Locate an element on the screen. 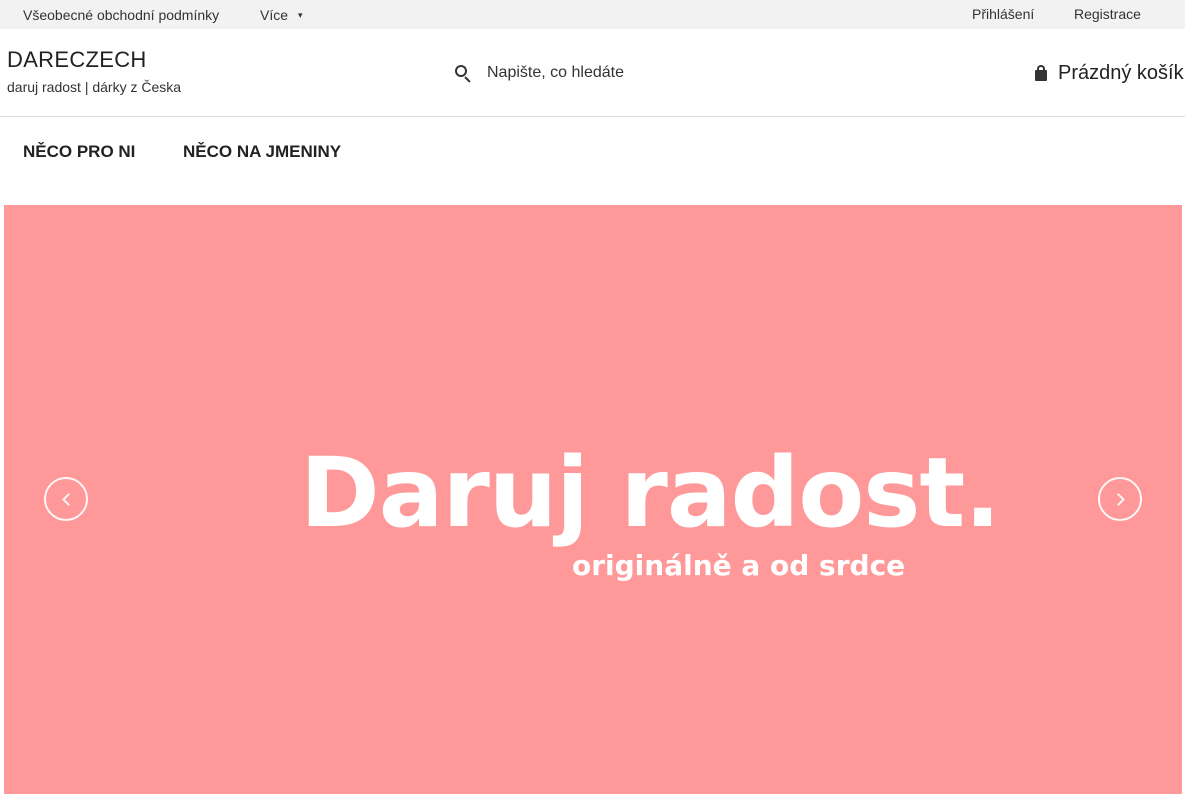 The image size is (1200, 800). cart-label: Prázdný košík is located at coordinates (1121, 72).